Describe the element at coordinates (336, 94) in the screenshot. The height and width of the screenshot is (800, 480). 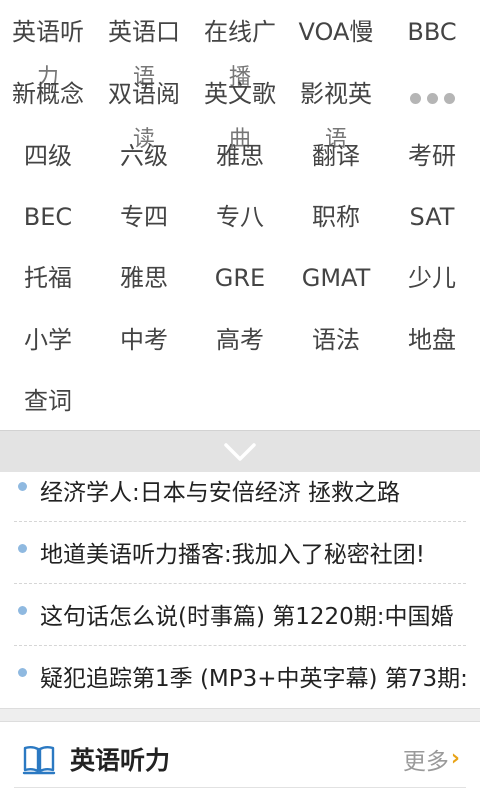
I see `category-film-english: 影视英` at that location.